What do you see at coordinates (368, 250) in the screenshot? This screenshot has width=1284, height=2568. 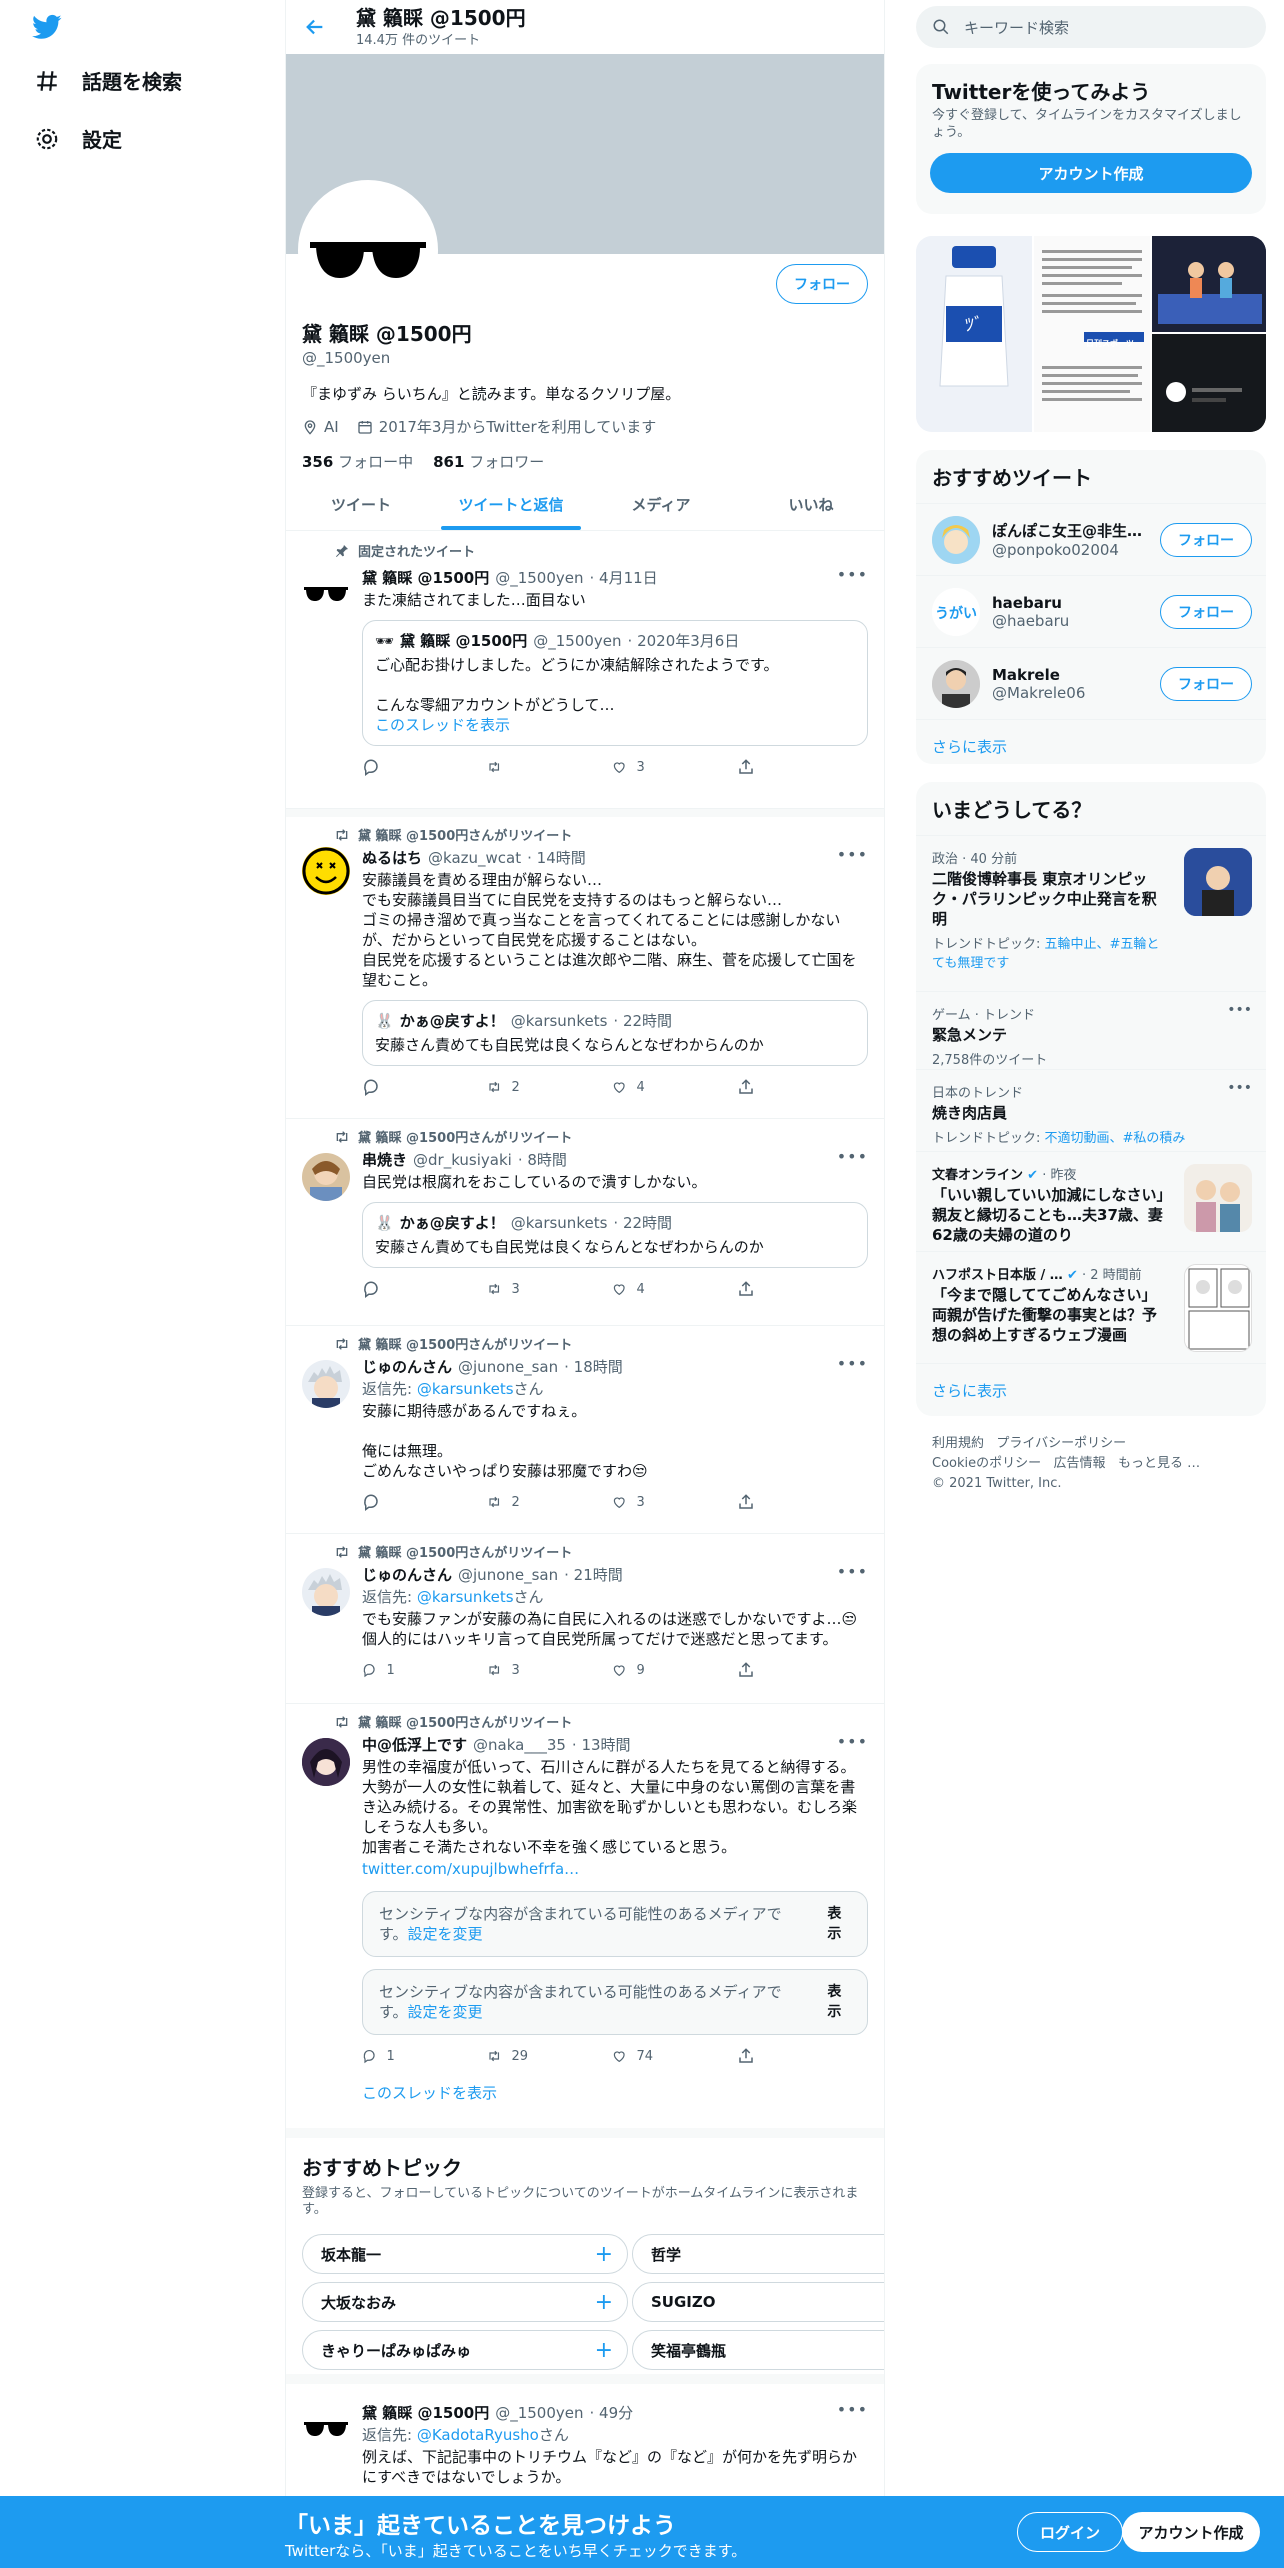 I see `profile-avatar` at bounding box center [368, 250].